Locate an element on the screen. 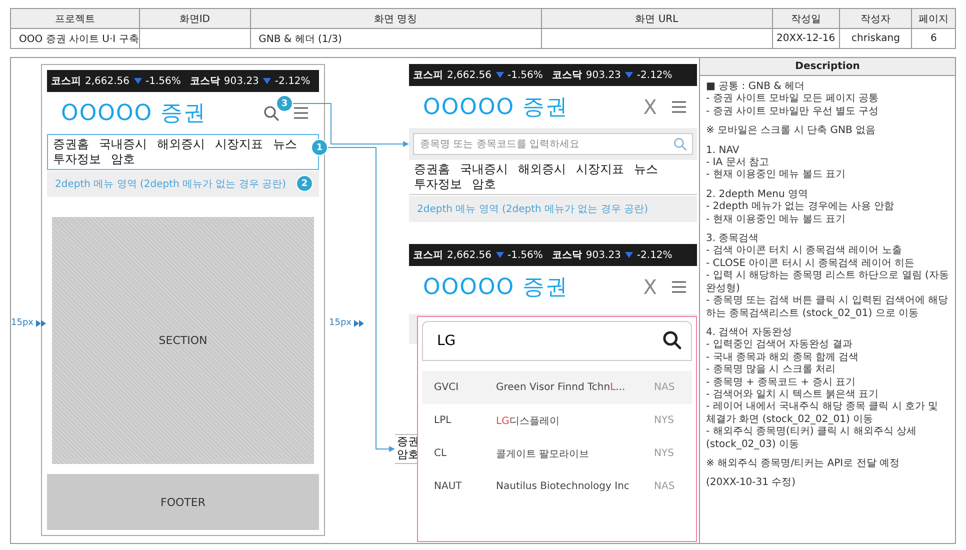 This screenshot has height=550, width=966. description-line: - 종목명 + 종목코드 + 증시 표기 is located at coordinates (781, 382).